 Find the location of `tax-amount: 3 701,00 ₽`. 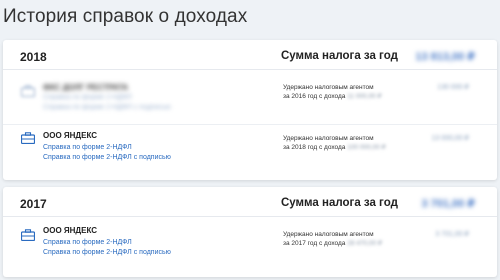

tax-amount: 3 701,00 ₽ is located at coordinates (452, 234).